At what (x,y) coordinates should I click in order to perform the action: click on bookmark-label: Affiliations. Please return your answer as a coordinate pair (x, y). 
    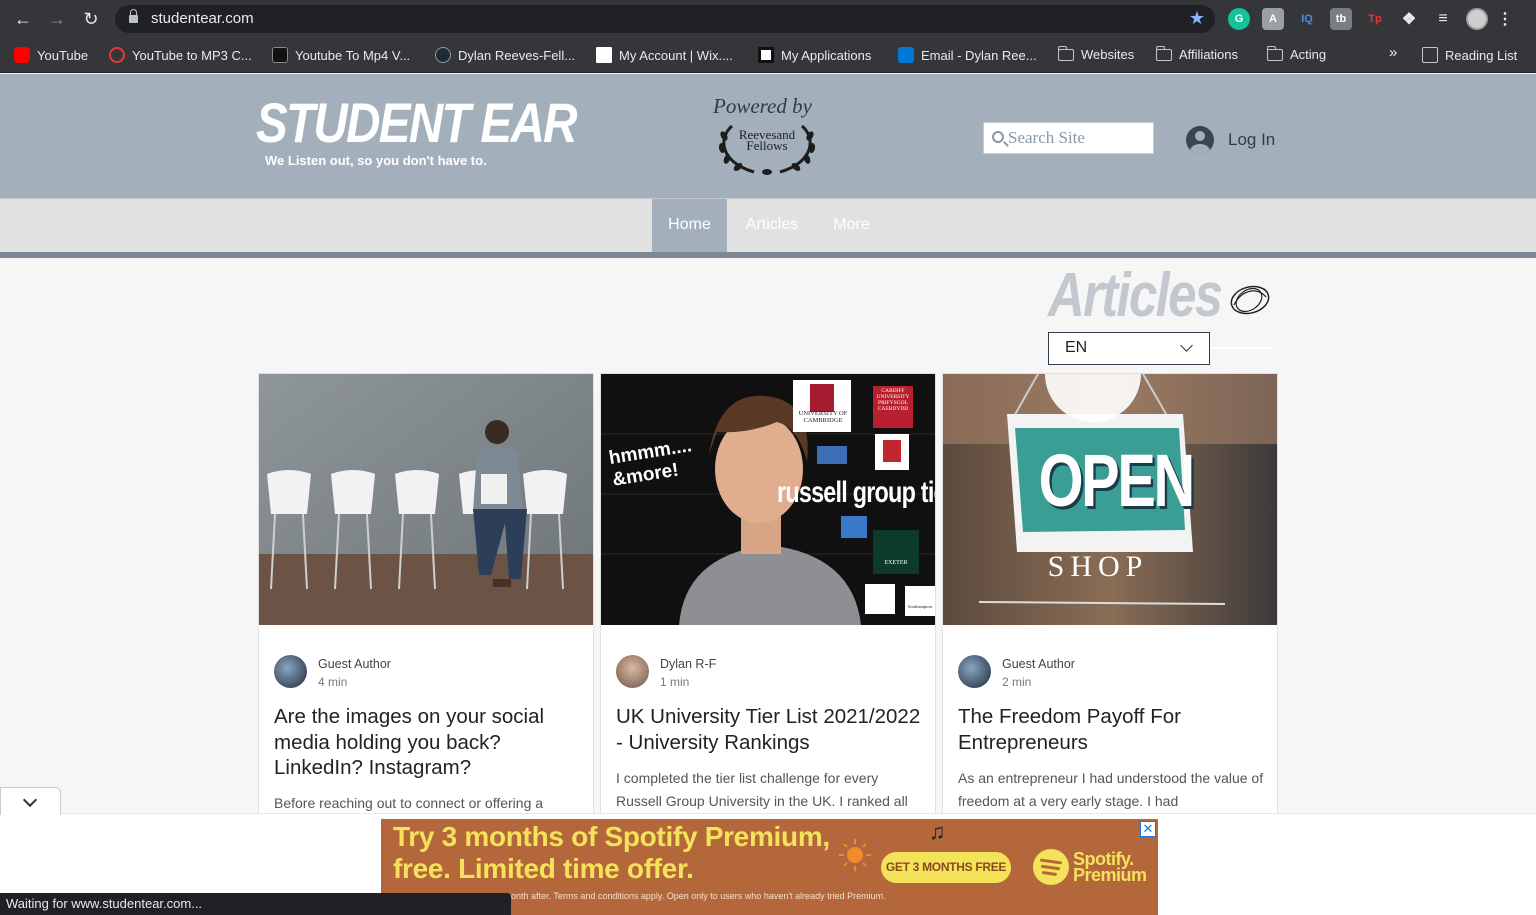
    Looking at the image, I should click on (1209, 54).